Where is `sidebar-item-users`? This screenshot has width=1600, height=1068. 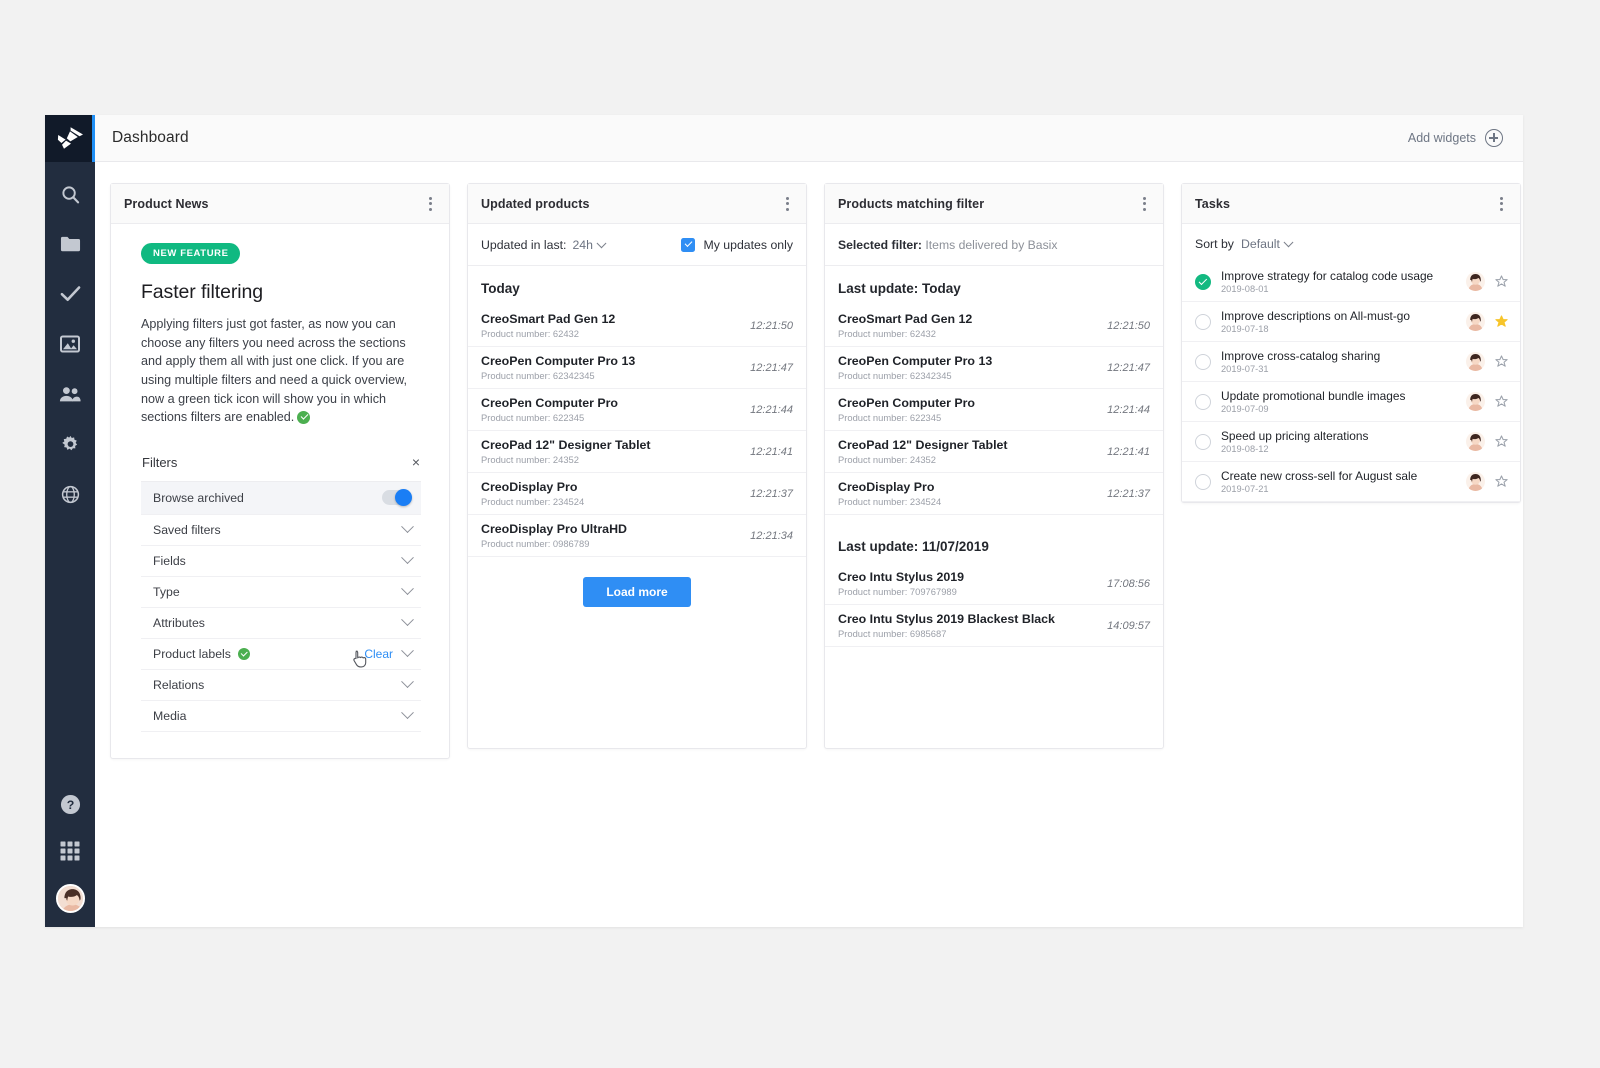 sidebar-item-users is located at coordinates (70, 394).